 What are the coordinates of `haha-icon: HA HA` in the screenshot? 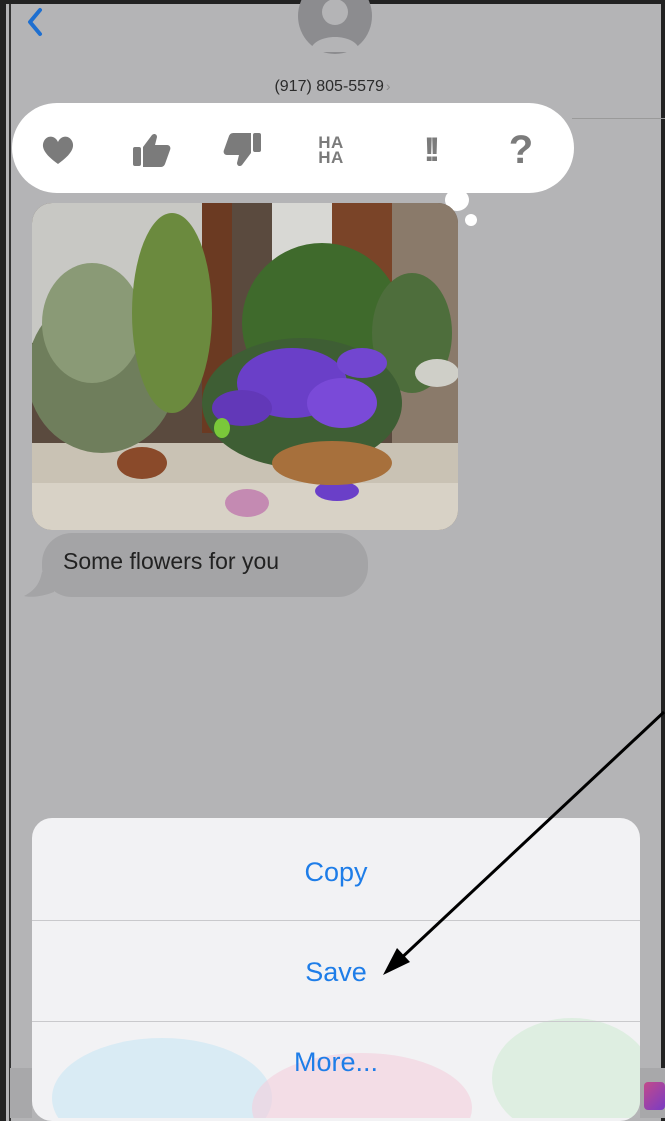 It's located at (331, 150).